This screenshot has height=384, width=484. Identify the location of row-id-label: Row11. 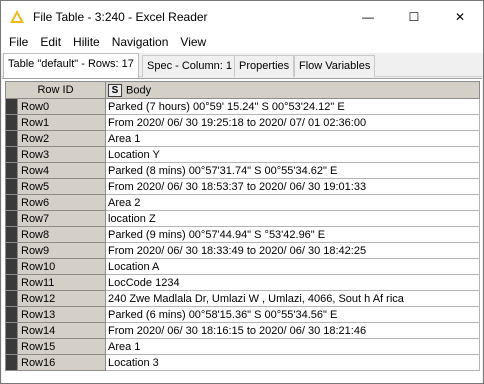
(38, 282).